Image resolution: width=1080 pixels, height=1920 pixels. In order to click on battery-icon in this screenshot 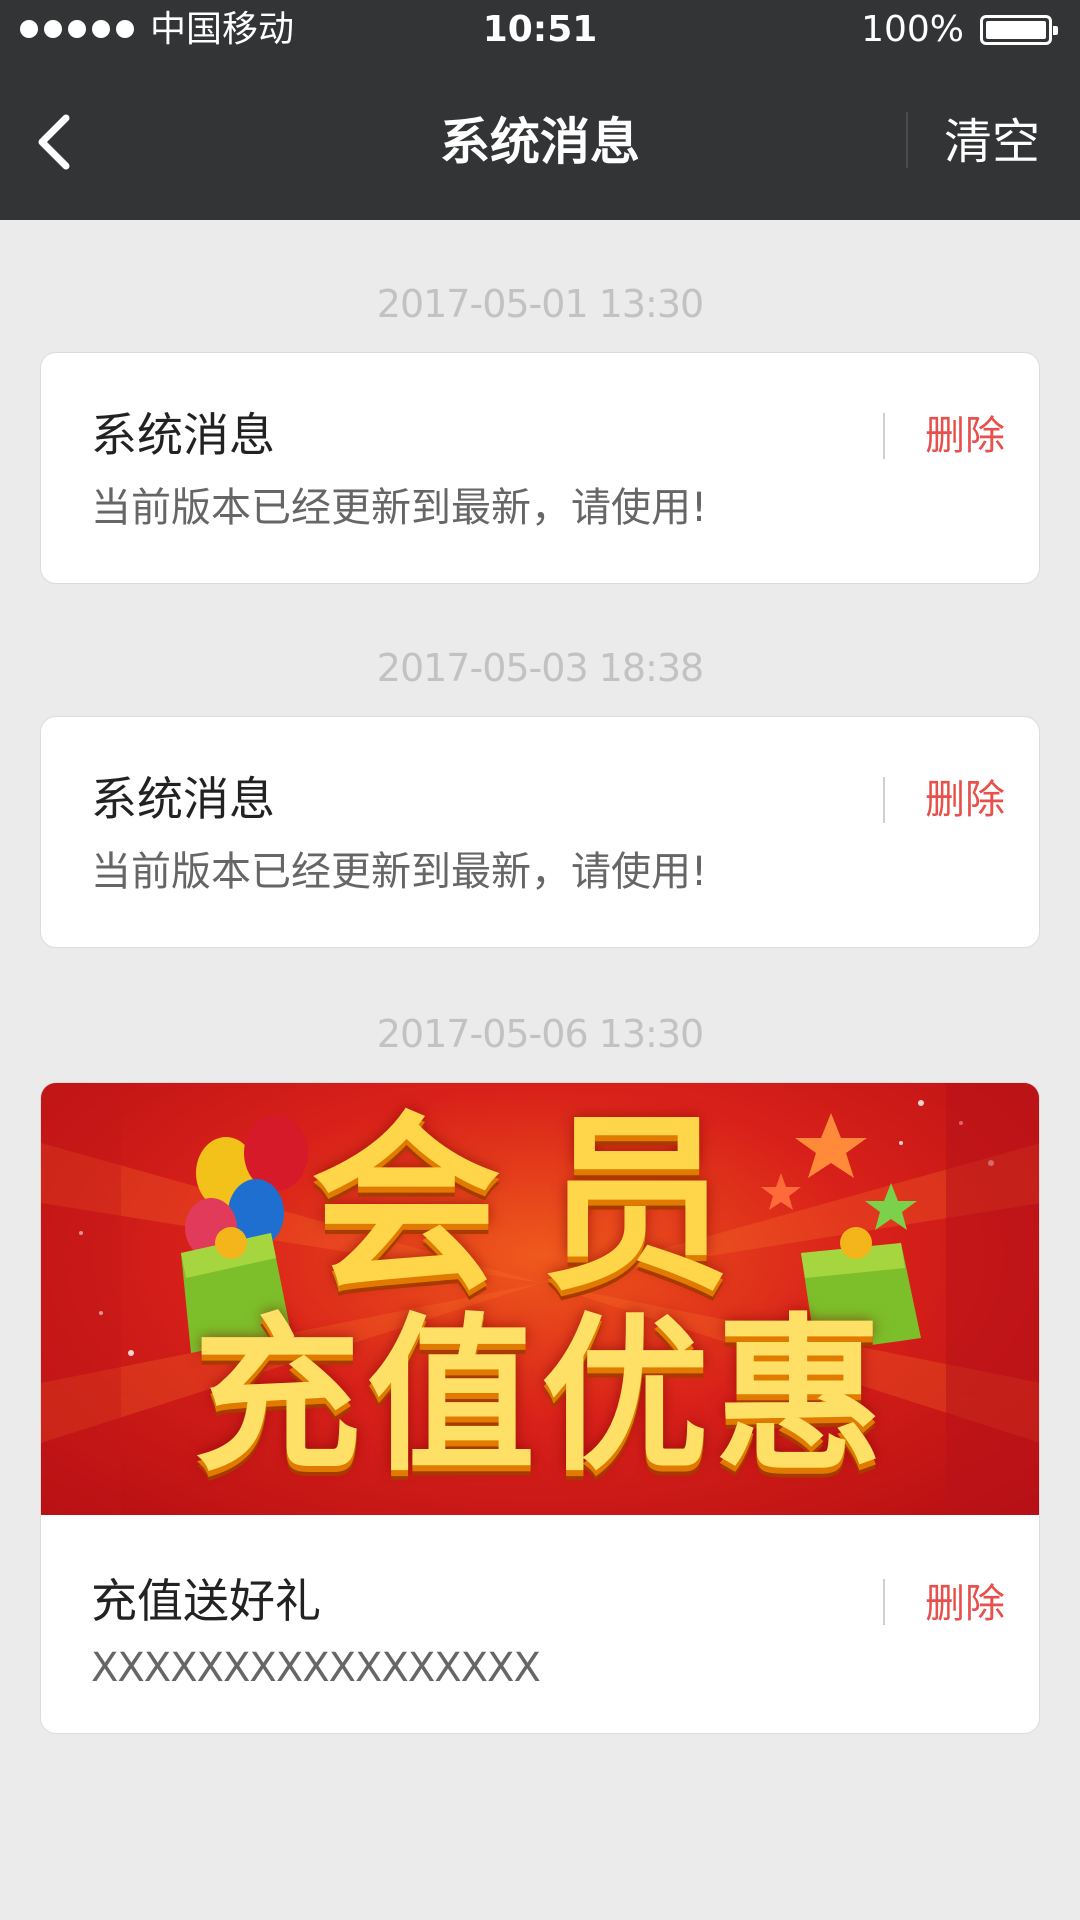, I will do `click(1019, 30)`.